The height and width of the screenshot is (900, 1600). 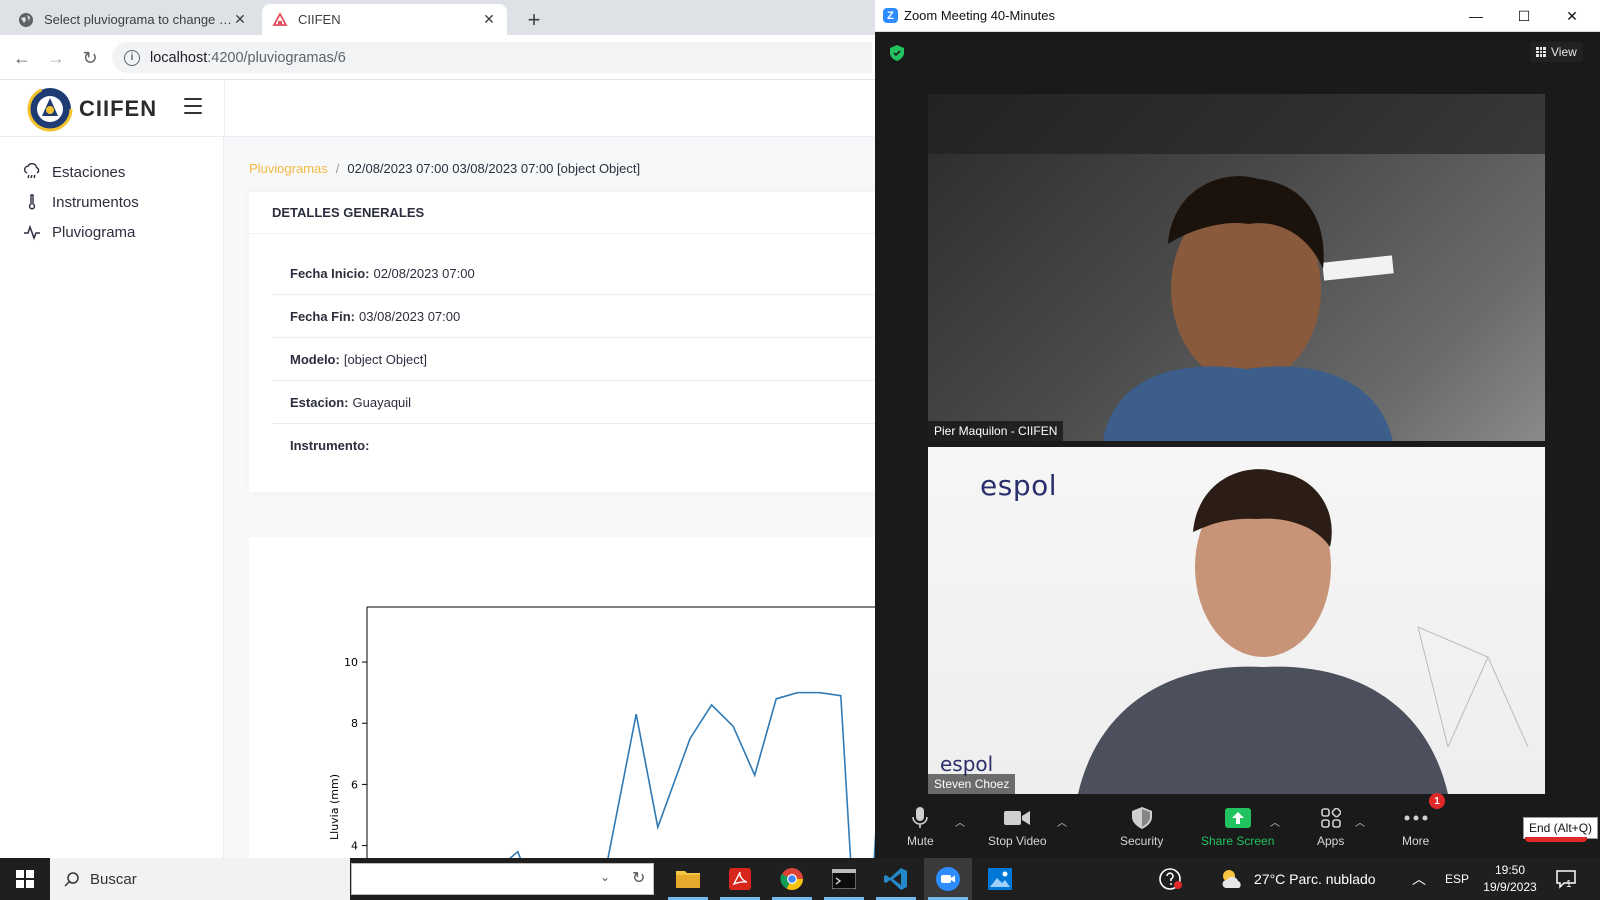 What do you see at coordinates (1231, 879) in the screenshot?
I see `partly-cloudy-icon` at bounding box center [1231, 879].